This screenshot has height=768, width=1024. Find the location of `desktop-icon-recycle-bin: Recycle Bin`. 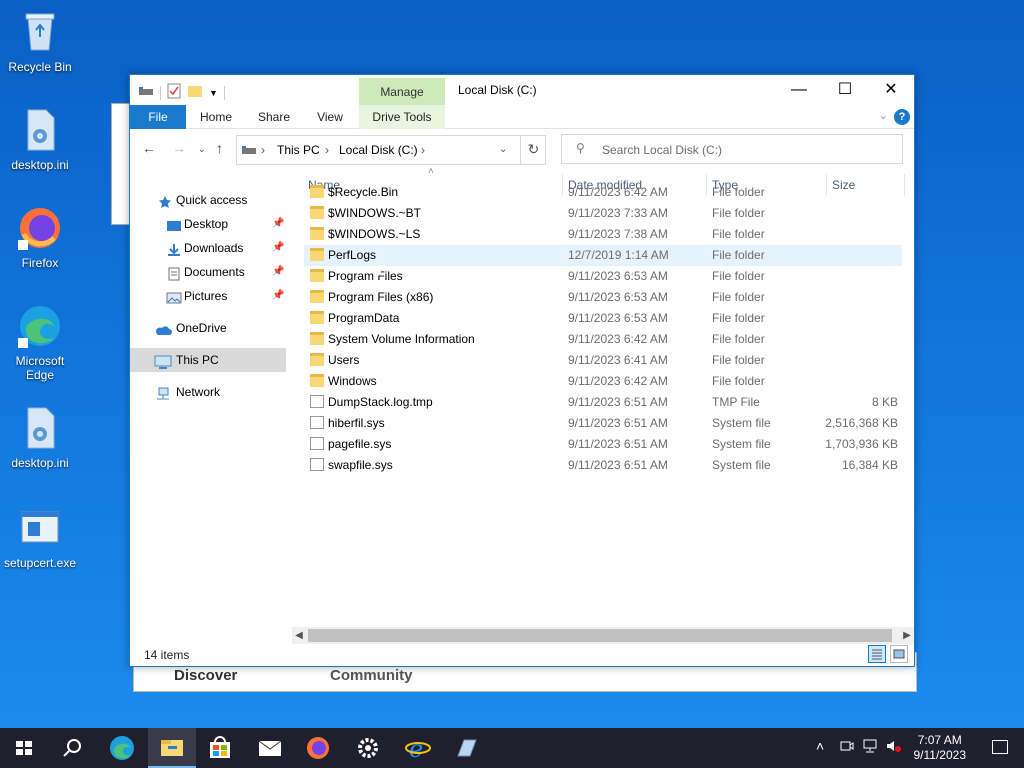

desktop-icon-recycle-bin: Recycle Bin is located at coordinates (40, 41).